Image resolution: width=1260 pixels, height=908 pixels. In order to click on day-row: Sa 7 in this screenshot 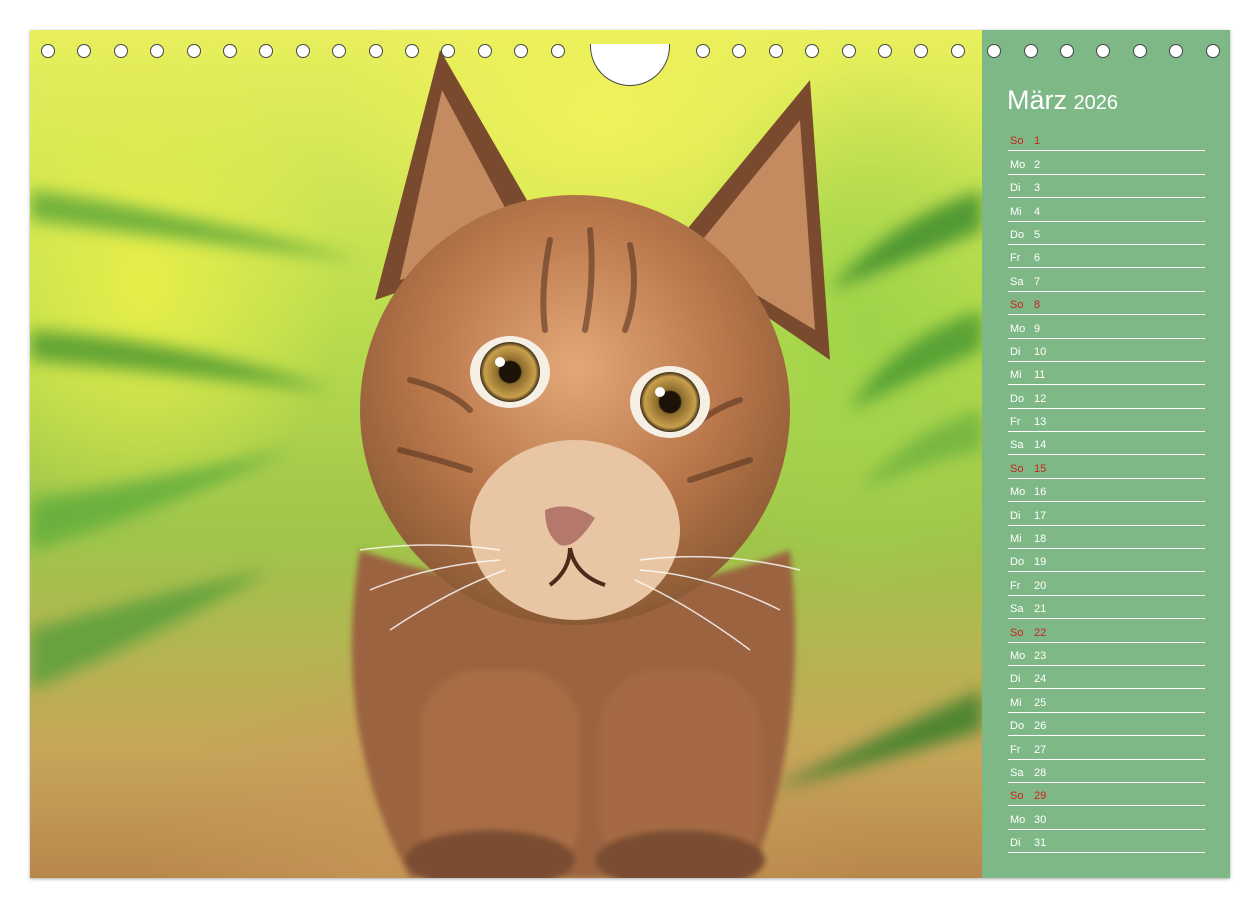, I will do `click(1106, 280)`.